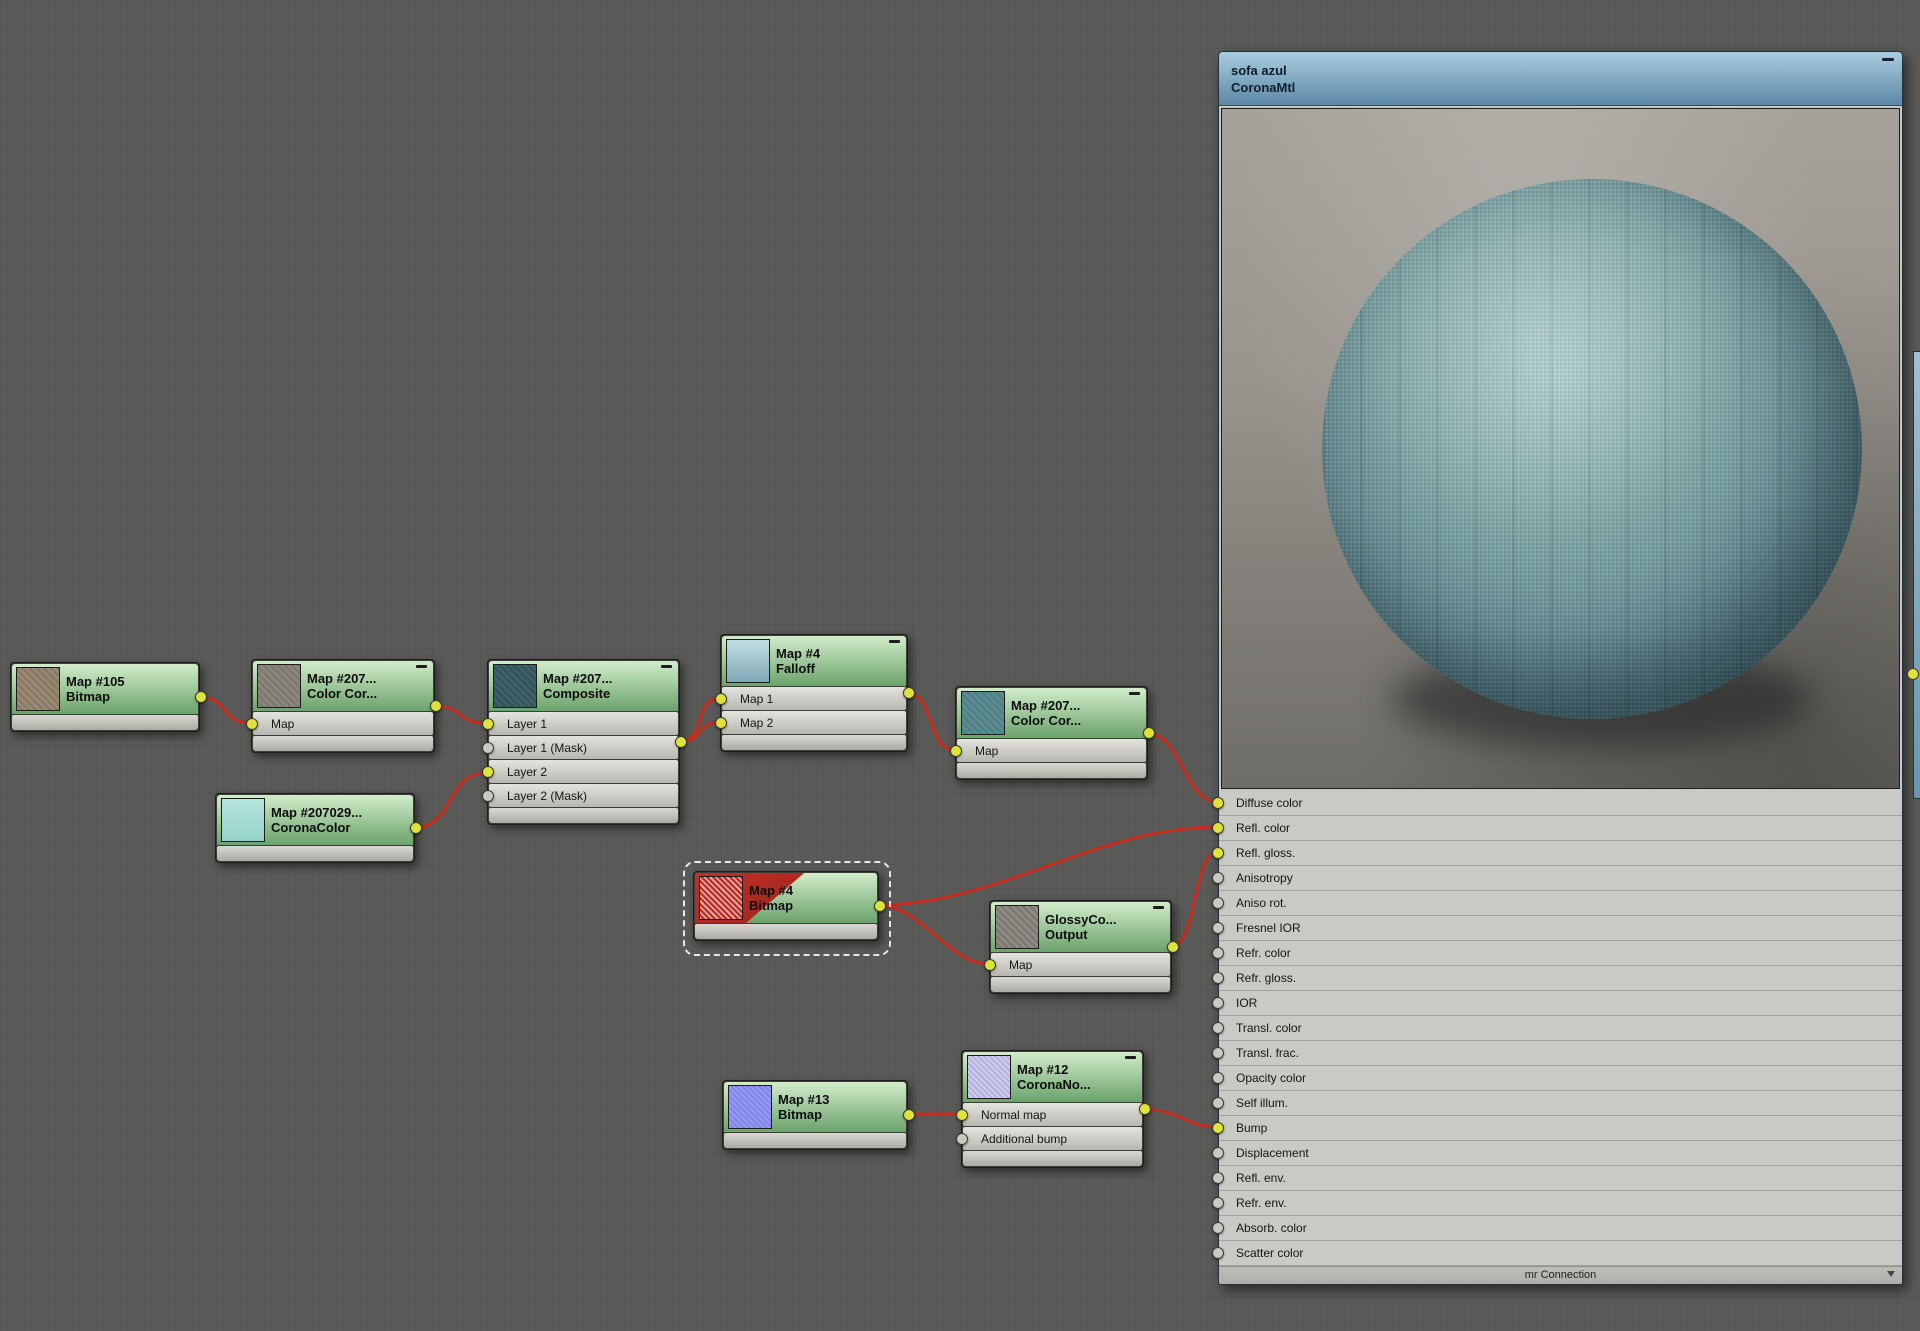 The width and height of the screenshot is (1920, 1331). I want to click on node-bitmap-4-selected: Map #4 Bitmap, so click(789, 906).